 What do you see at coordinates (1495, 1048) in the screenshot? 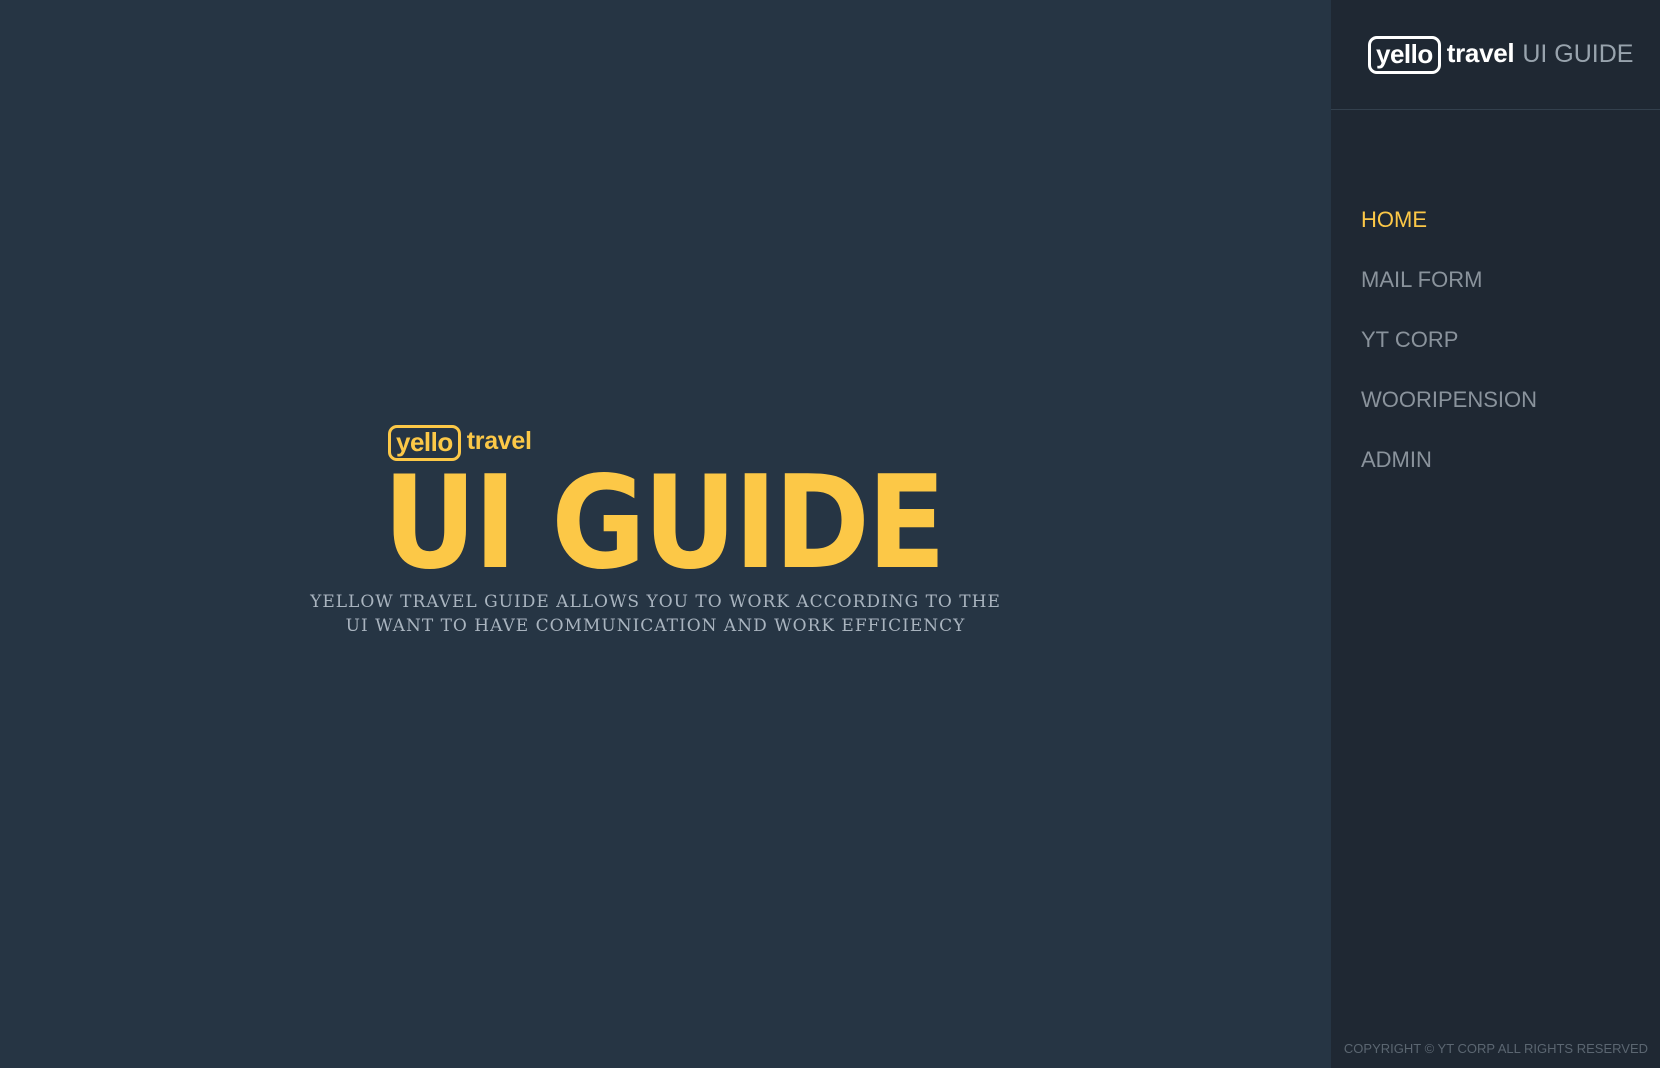
I see `copyright-text: COPYRIGHT © YT CORP ALL RIGHTS RESERVED` at bounding box center [1495, 1048].